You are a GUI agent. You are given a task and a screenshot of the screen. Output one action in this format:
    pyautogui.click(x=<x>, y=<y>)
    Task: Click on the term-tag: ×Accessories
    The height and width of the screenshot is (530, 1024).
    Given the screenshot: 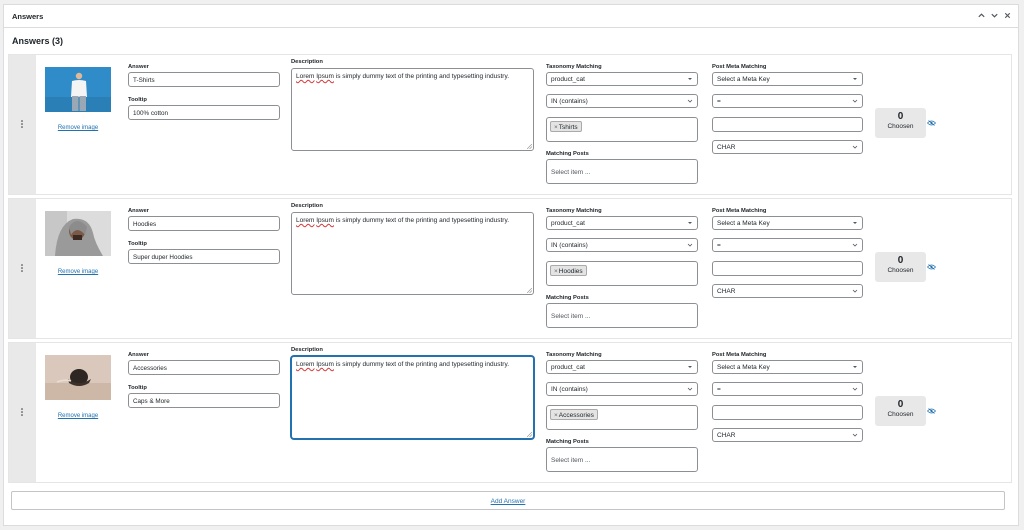 What is the action you would take?
    pyautogui.click(x=574, y=414)
    